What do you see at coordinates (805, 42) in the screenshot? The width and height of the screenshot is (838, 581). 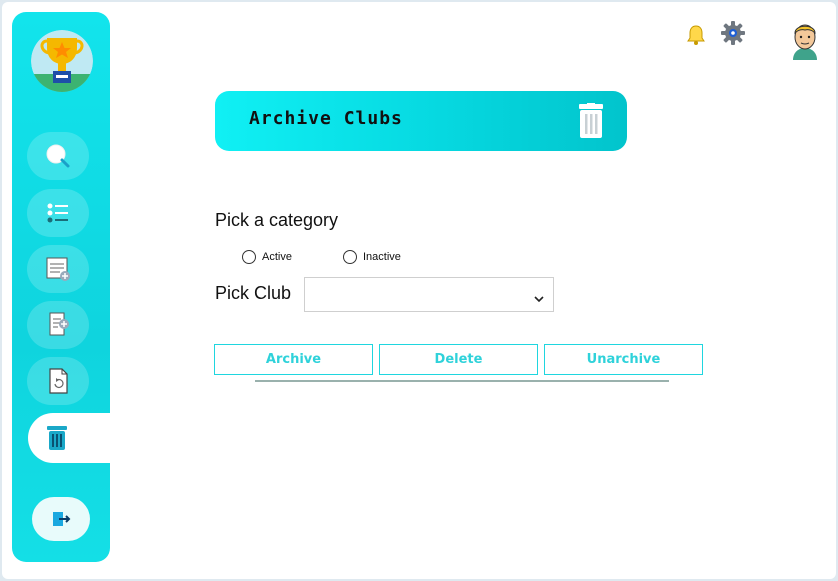 I see `user-avatar` at bounding box center [805, 42].